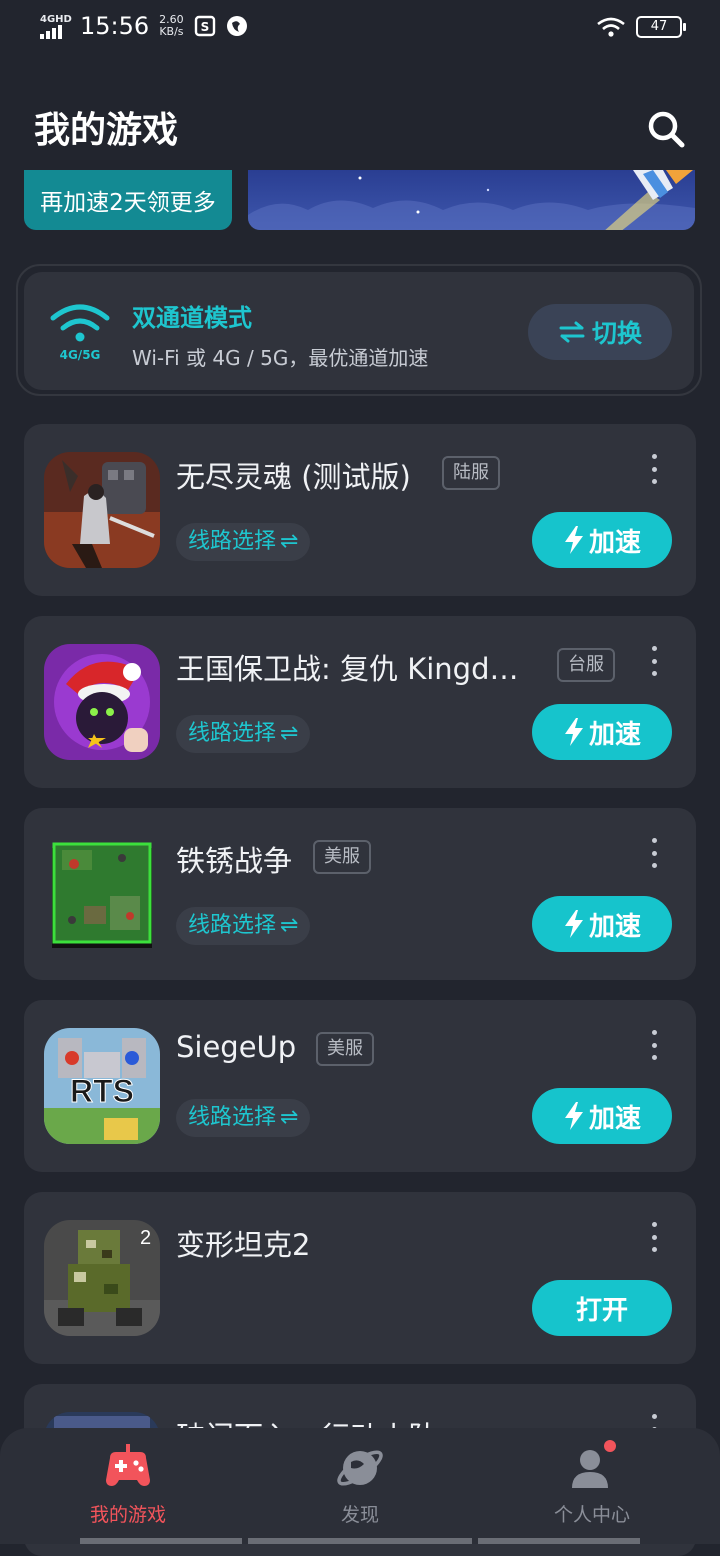 Image resolution: width=720 pixels, height=1556 pixels. Describe the element at coordinates (128, 203) in the screenshot. I see `promo-text: 再加速2天领更多` at that location.